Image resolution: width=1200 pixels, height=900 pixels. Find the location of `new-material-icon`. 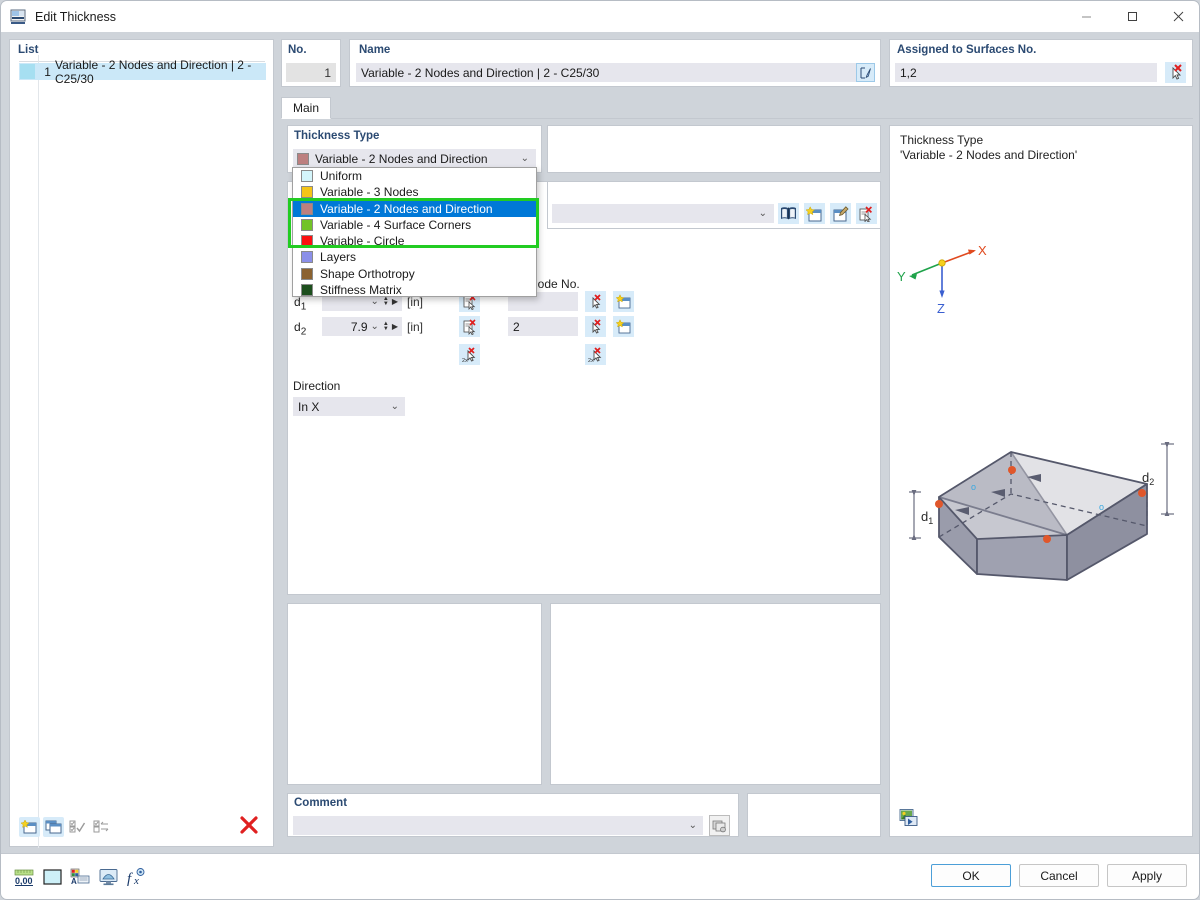

new-material-icon is located at coordinates (814, 213).